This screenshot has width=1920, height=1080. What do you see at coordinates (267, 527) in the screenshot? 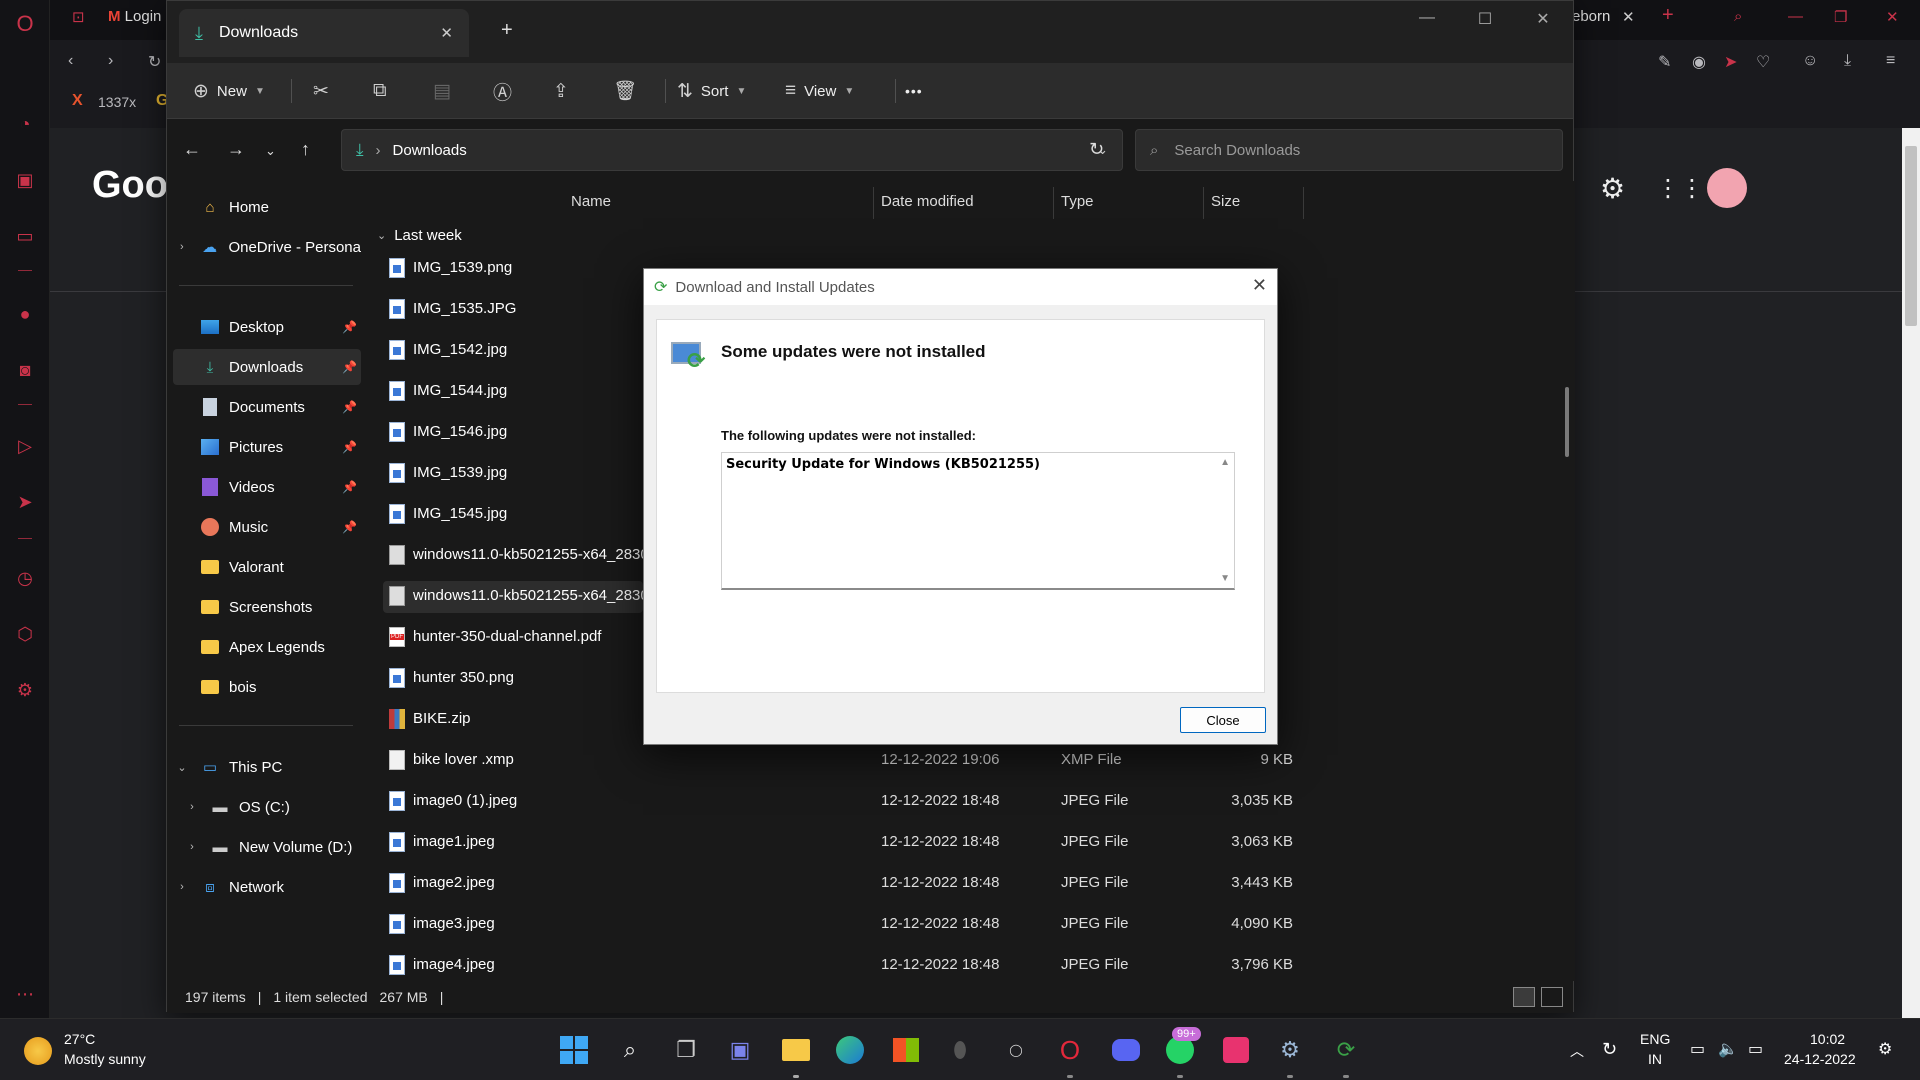
I see `nav-music: Music 📌` at bounding box center [267, 527].